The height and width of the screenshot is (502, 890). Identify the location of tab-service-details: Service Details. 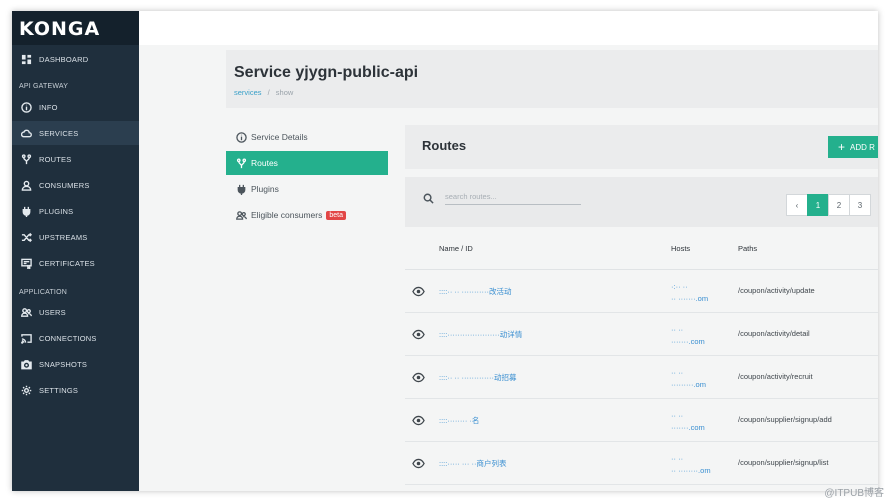
(307, 137).